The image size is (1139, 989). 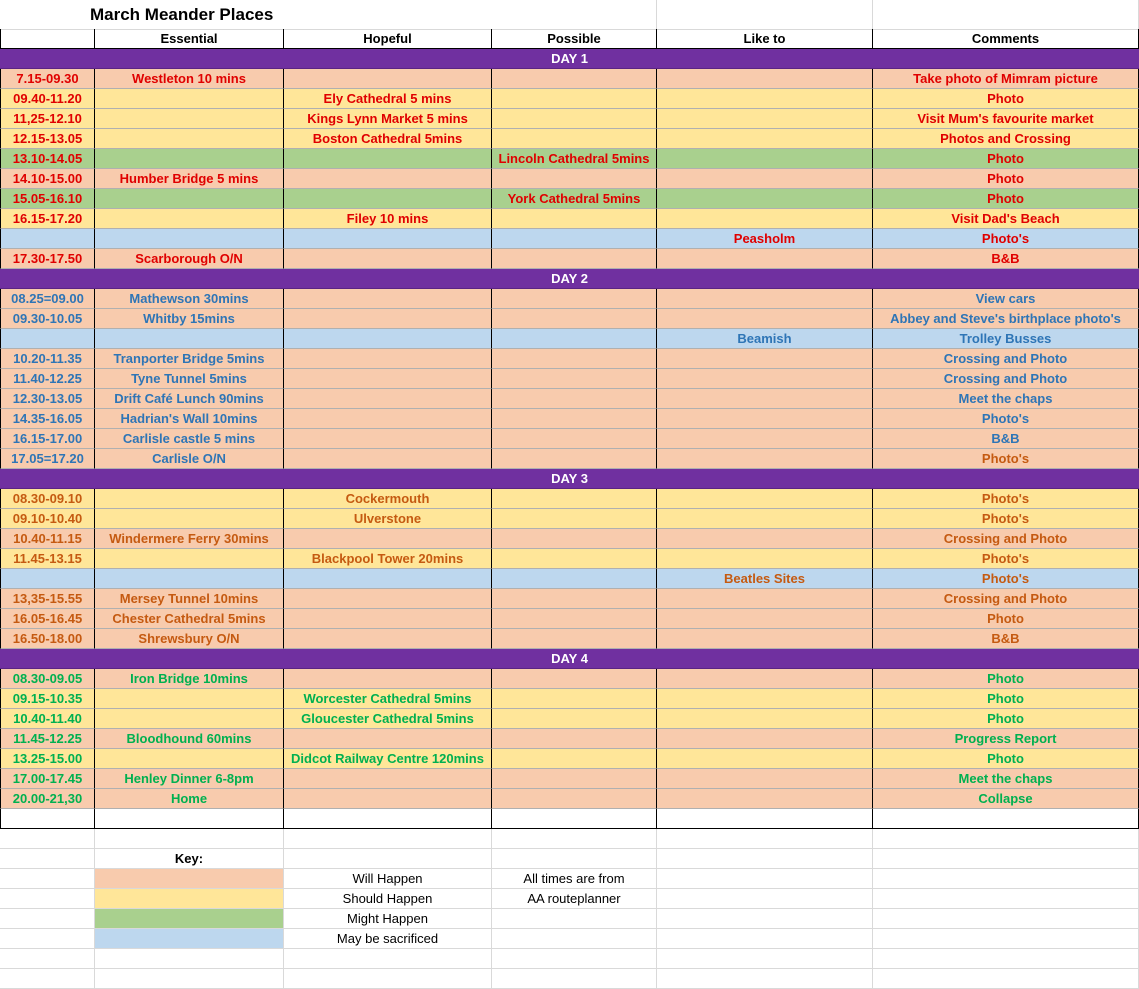 I want to click on cell-time: 17.00-17.45, so click(x=47, y=779).